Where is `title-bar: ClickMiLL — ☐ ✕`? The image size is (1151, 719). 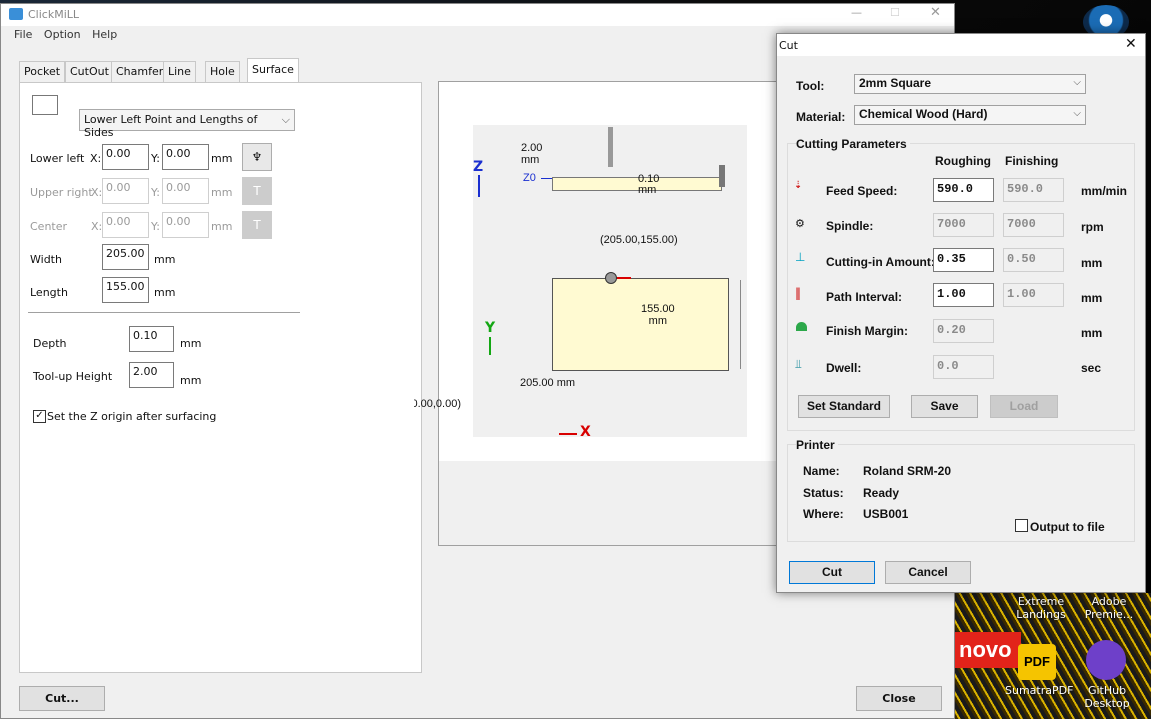 title-bar: ClickMiLL — ☐ ✕ is located at coordinates (477, 15).